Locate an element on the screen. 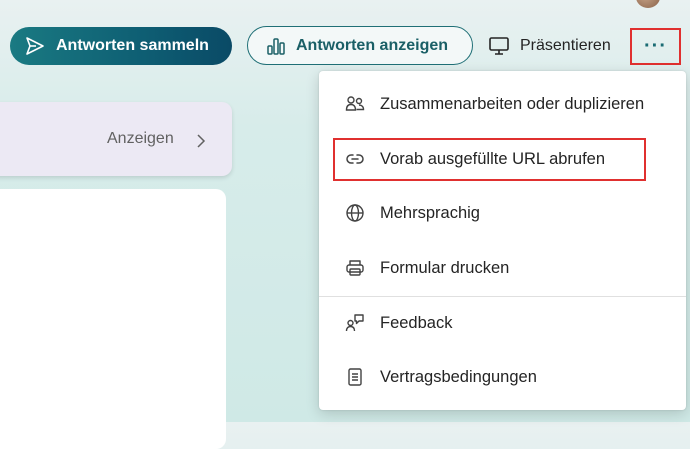 The width and height of the screenshot is (690, 449). collect-responses-button: Antworten sammeln is located at coordinates (121, 46).